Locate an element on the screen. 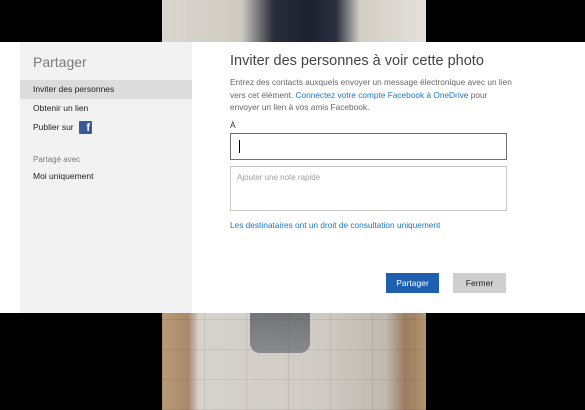 This screenshot has width=585, height=410. sidebar-title: Partager is located at coordinates (60, 62).